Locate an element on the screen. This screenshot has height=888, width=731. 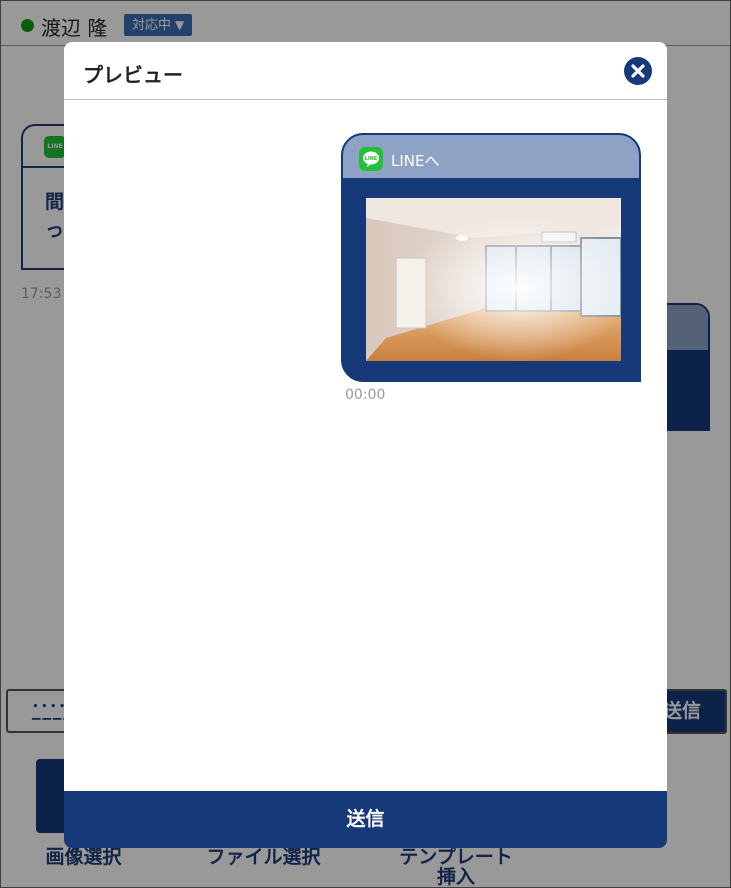
svg-text: LINE is located at coordinates (371, 159).